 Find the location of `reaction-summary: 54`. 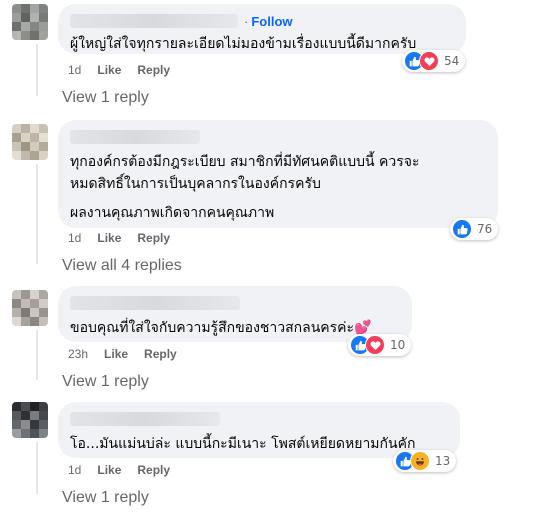

reaction-summary: 54 is located at coordinates (434, 61).